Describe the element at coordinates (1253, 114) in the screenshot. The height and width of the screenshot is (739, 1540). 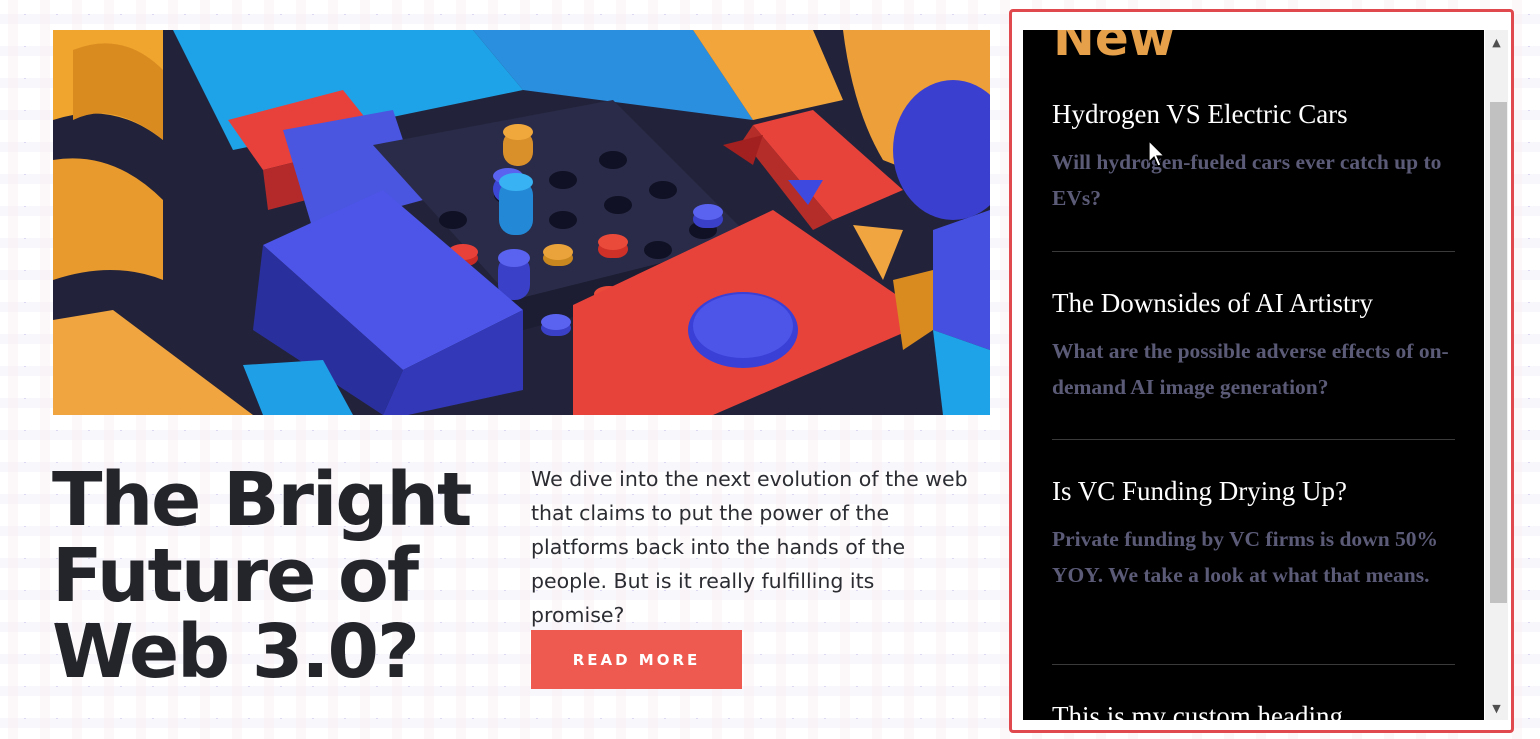
I see `post-title: Hydrogen VS Electric Cars` at that location.